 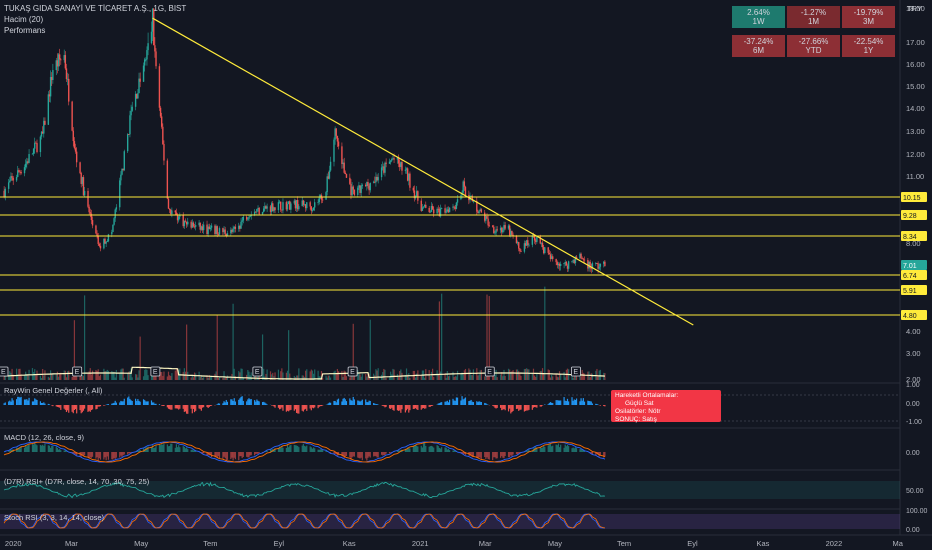 I want to click on performance-cell-1w: 2.64% 1W, so click(x=758, y=17).